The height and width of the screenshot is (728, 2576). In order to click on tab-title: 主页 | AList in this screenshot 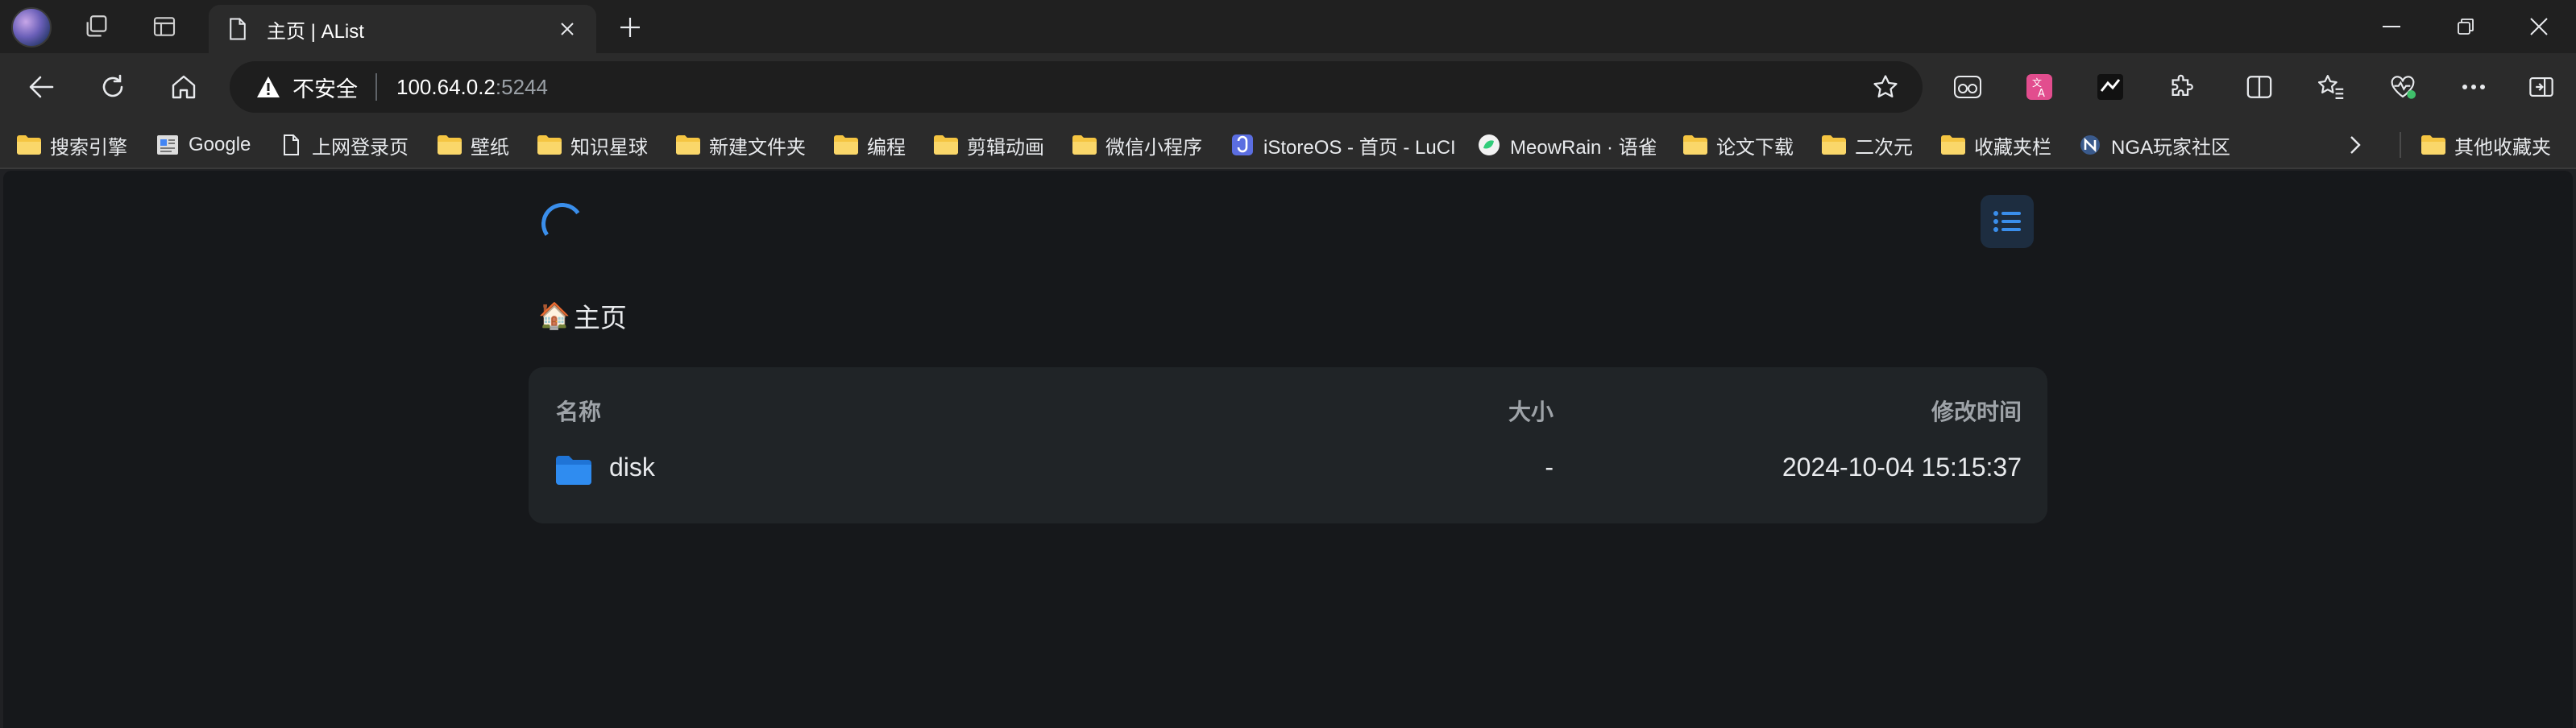, I will do `click(315, 31)`.